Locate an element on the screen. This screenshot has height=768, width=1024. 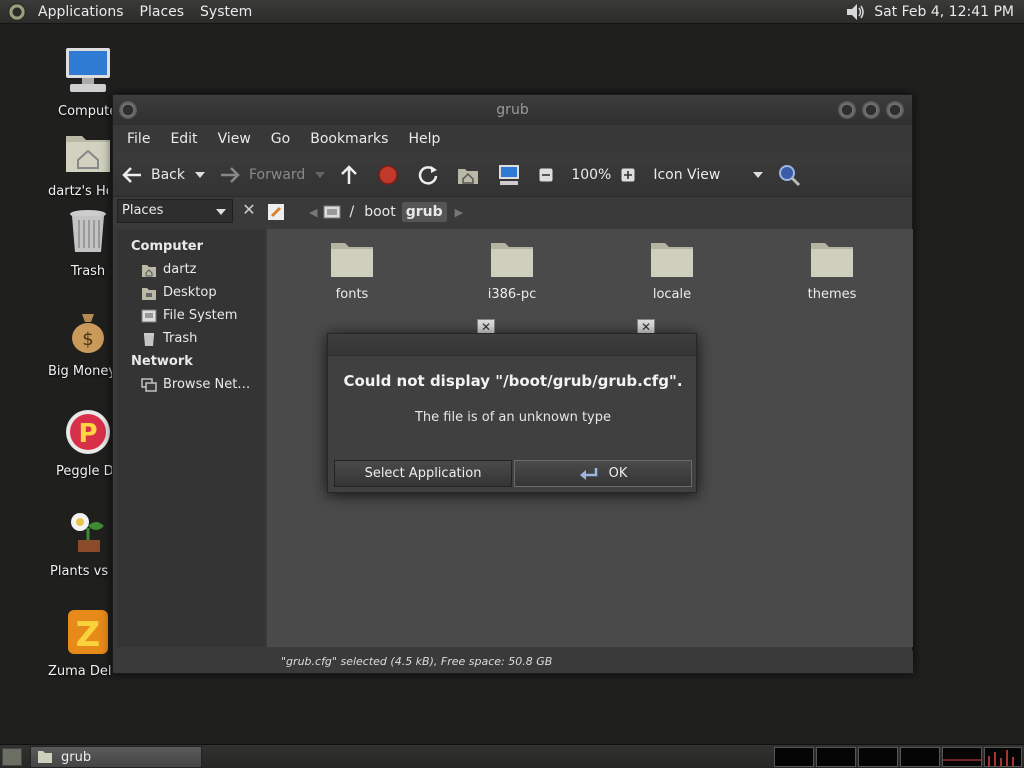
folder-item-locale: locale is located at coordinates (672, 270).